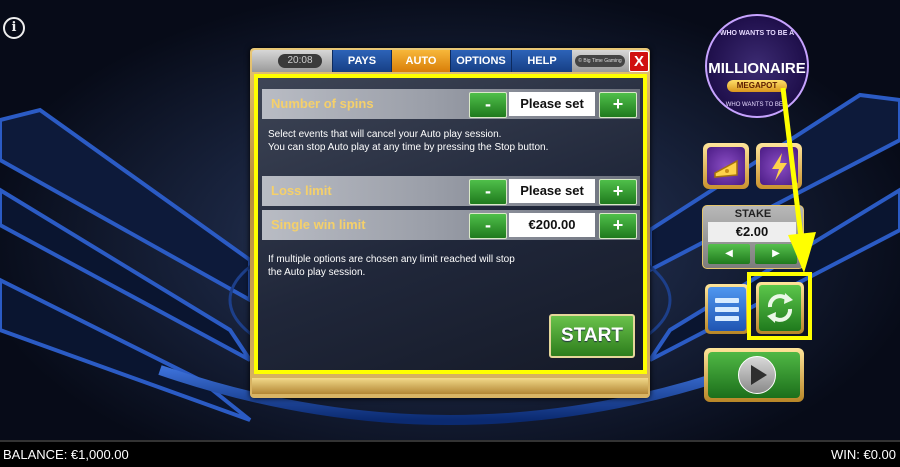 The height and width of the screenshot is (467, 900). I want to click on close-button: X, so click(639, 61).